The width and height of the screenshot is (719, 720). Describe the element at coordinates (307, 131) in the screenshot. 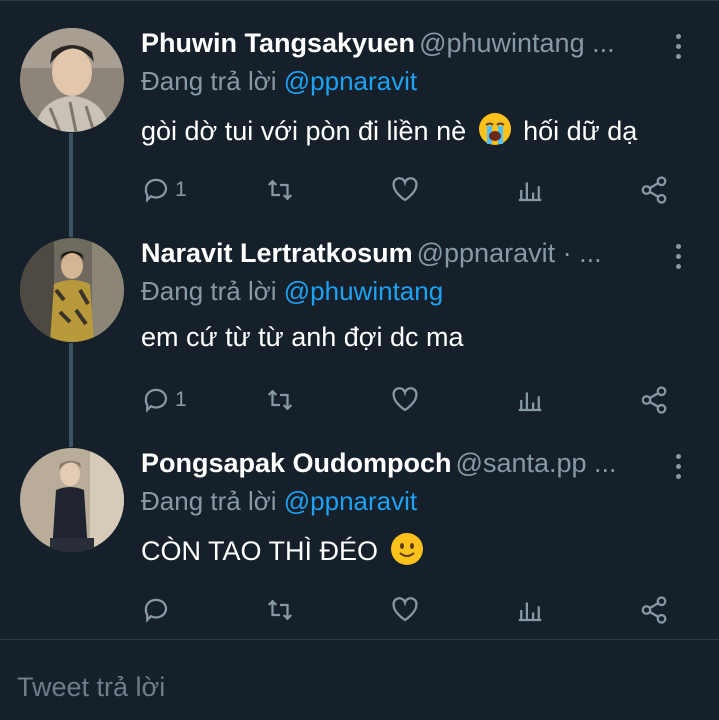

I see `tweet-text-part: gòi dờ tui với pòn đi liền nè` at that location.